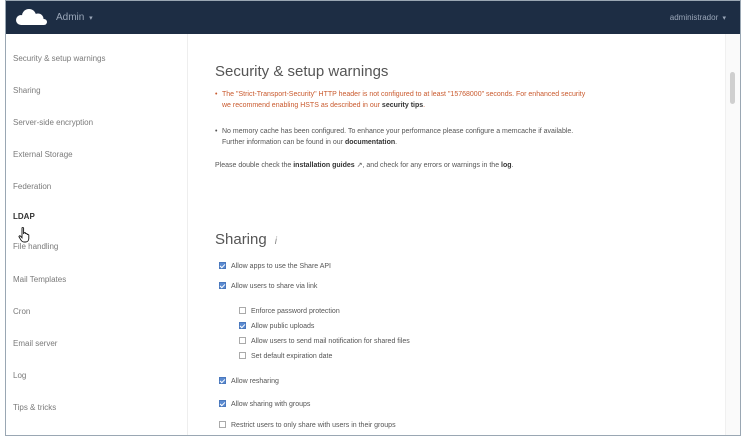  Describe the element at coordinates (24, 235) in the screenshot. I see `hand-pointer-icon` at that location.